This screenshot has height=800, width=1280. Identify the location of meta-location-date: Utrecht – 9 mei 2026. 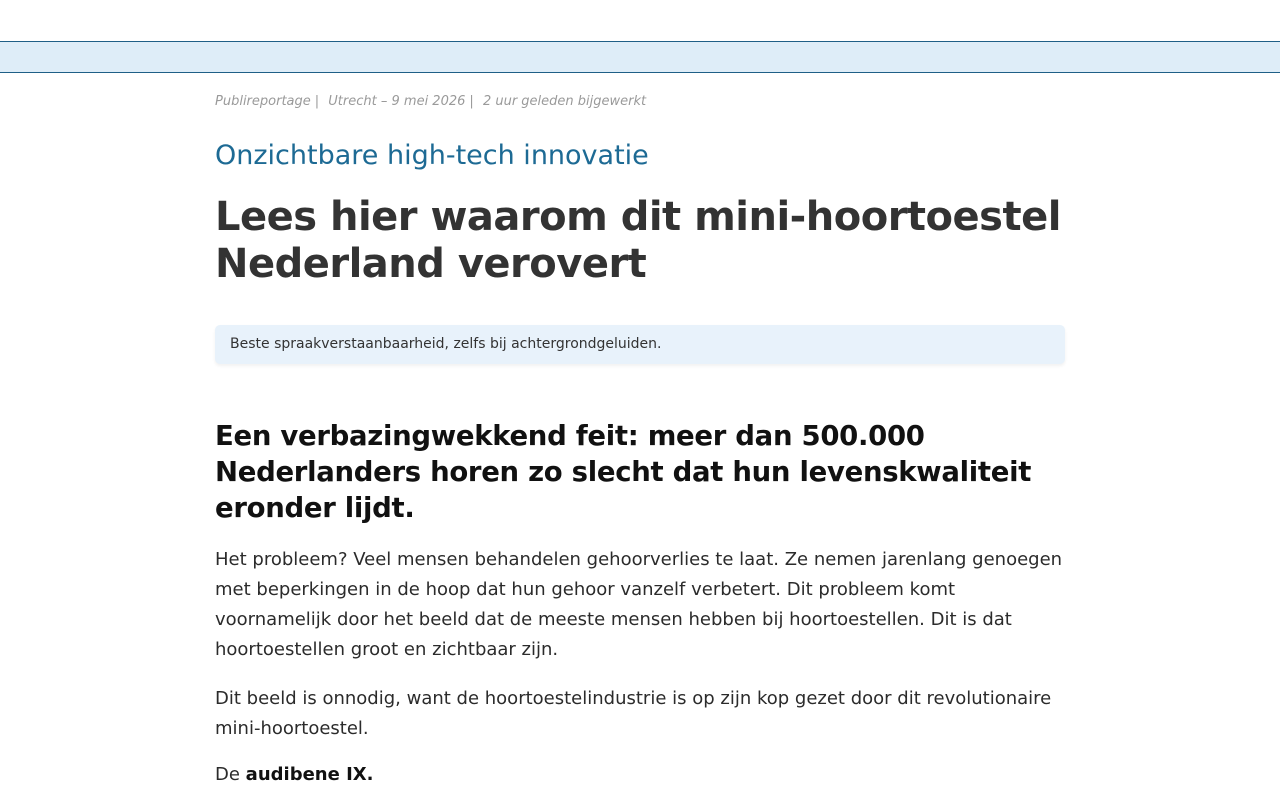
(397, 101).